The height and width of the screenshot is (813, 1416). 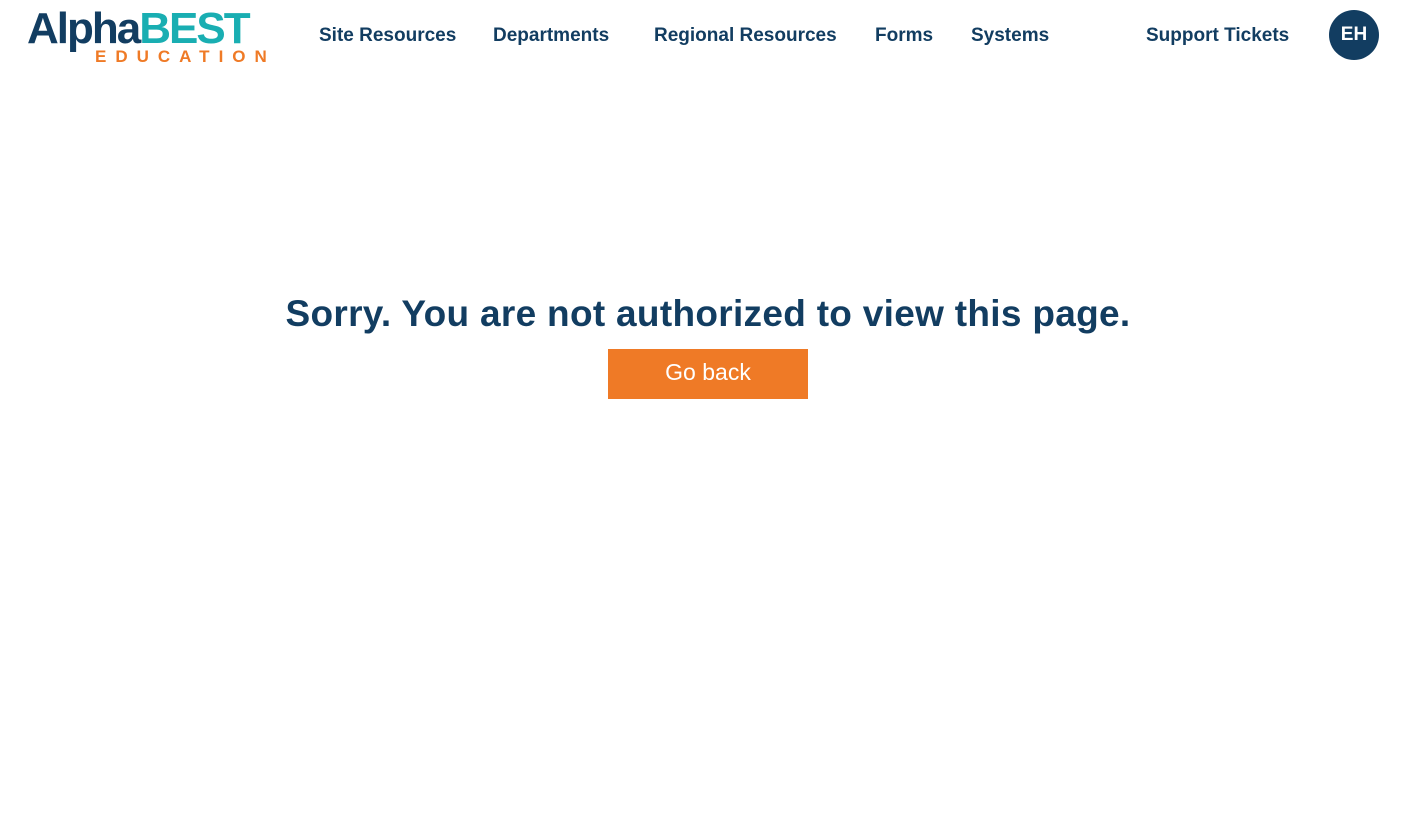 What do you see at coordinates (1010, 36) in the screenshot?
I see `nav-systems: Systems` at bounding box center [1010, 36].